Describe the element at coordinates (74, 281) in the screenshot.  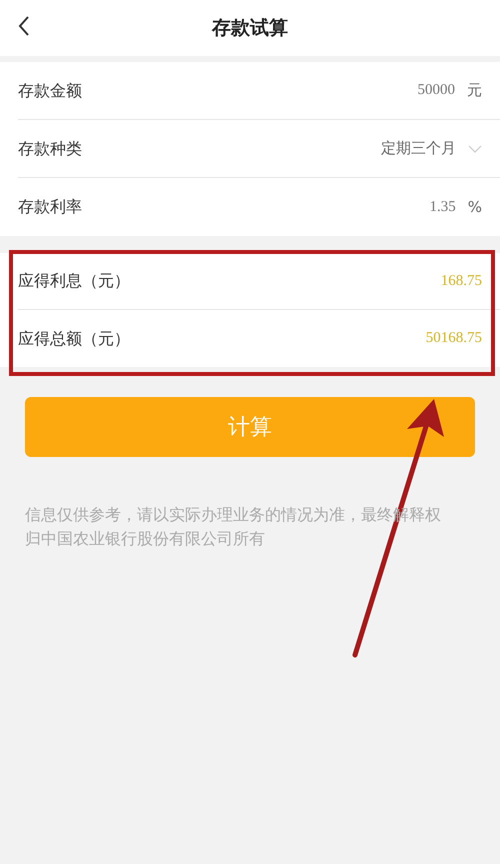
I see `result-label: 应得利息（元）` at that location.